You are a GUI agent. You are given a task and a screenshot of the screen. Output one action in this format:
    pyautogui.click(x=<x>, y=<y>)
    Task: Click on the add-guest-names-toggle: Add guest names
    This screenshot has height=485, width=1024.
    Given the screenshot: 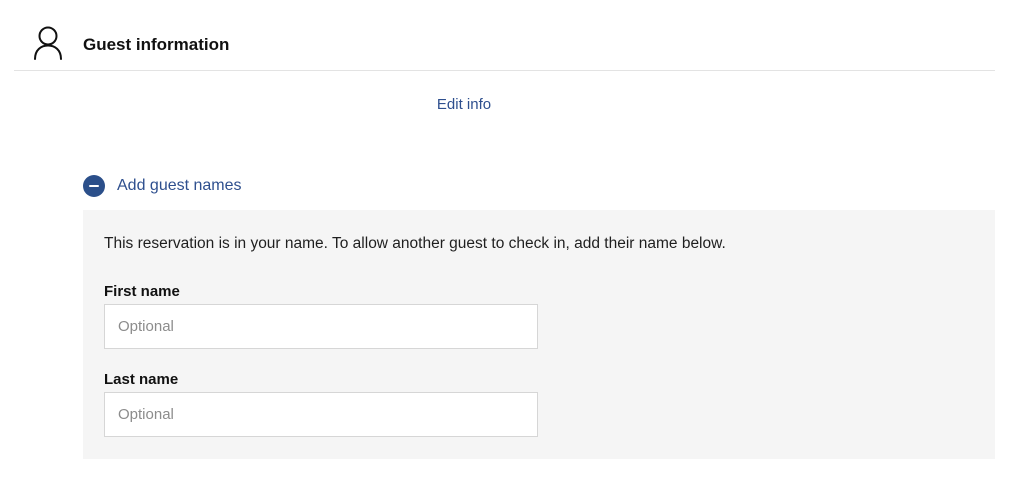 What is the action you would take?
    pyautogui.click(x=162, y=186)
    